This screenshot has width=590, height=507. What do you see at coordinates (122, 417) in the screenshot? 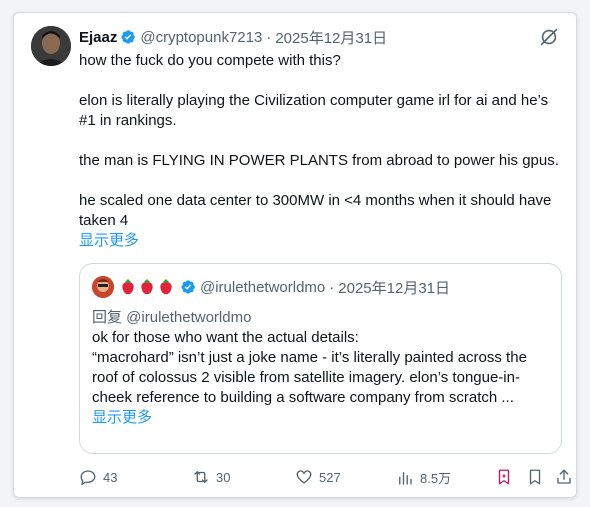
I see `quote-show-more-link: 显示更多` at bounding box center [122, 417].